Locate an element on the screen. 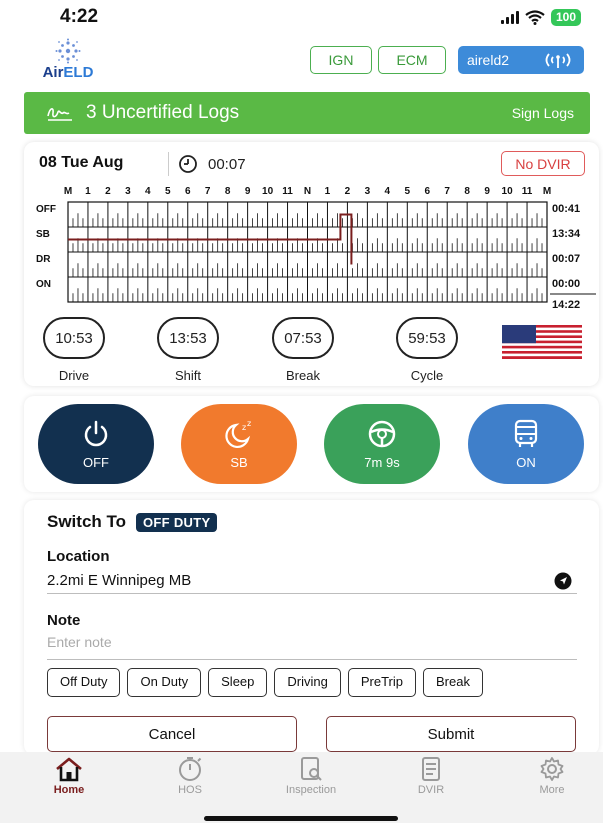 The width and height of the screenshot is (603, 823). duty-status-trace is located at coordinates (210, 239).